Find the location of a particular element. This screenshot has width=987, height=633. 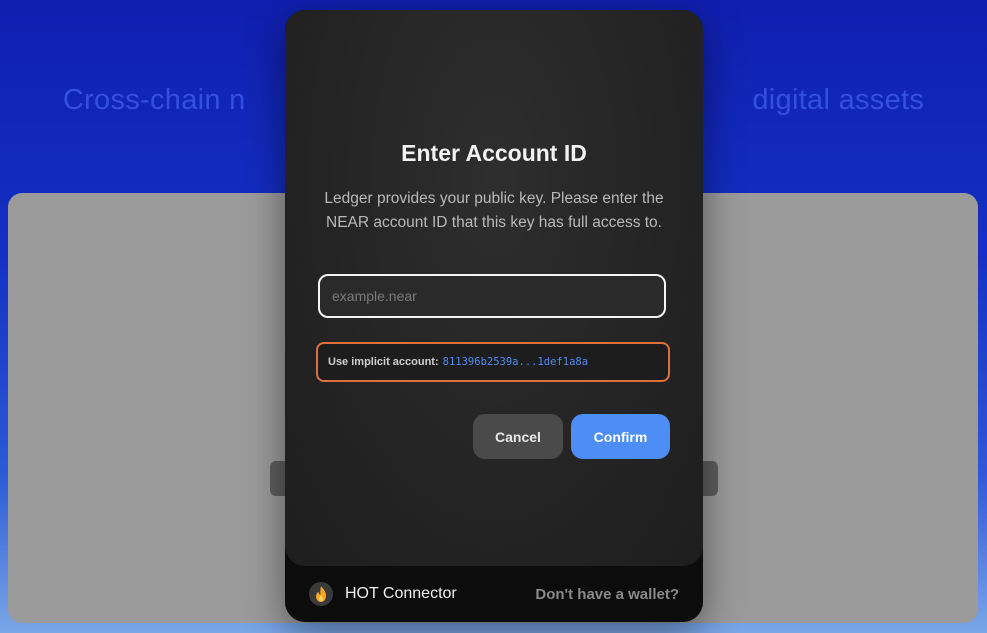

hero-title-right: digital assets is located at coordinates (838, 100).